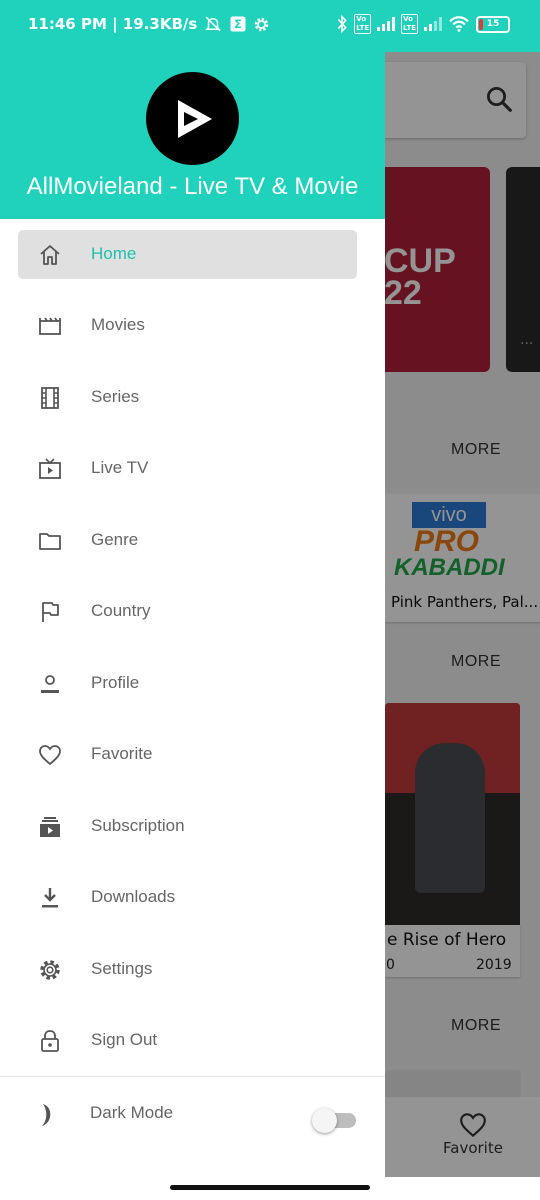 This screenshot has width=540, height=1200. What do you see at coordinates (138, 825) in the screenshot?
I see `menu-label-subscription: Subscription` at bounding box center [138, 825].